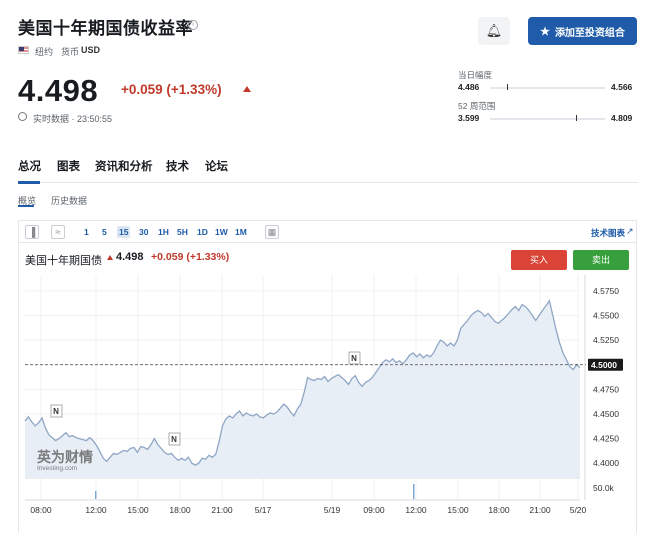 The width and height of the screenshot is (650, 533). Describe the element at coordinates (606, 439) in the screenshot. I see `y-tick-label: 4.4250` at that location.